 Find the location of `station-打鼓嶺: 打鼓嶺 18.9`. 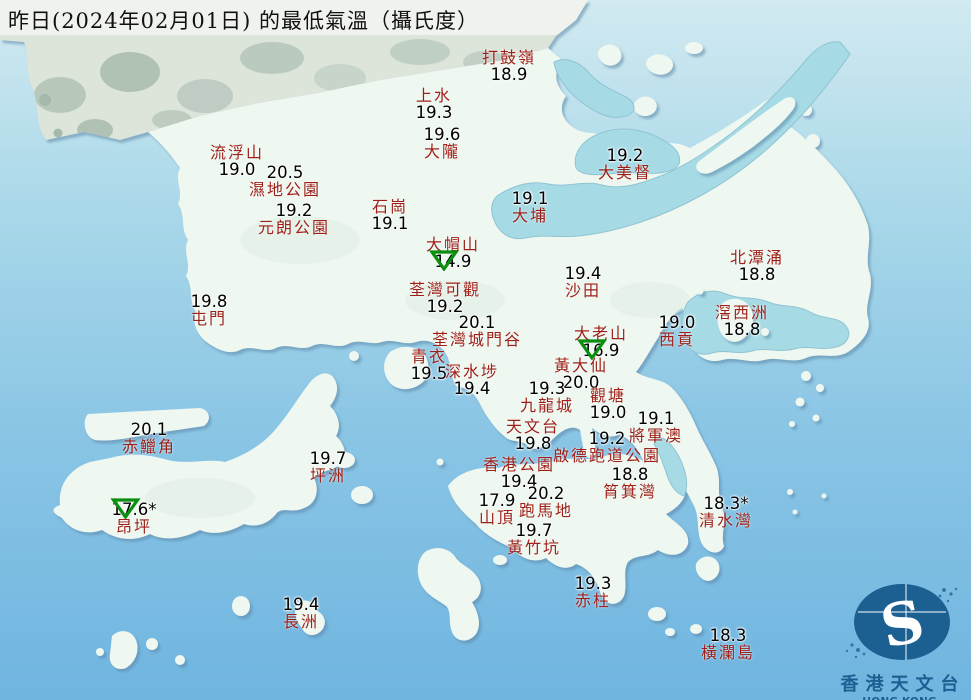

station-打鼓嶺: 打鼓嶺 18.9 is located at coordinates (509, 66).